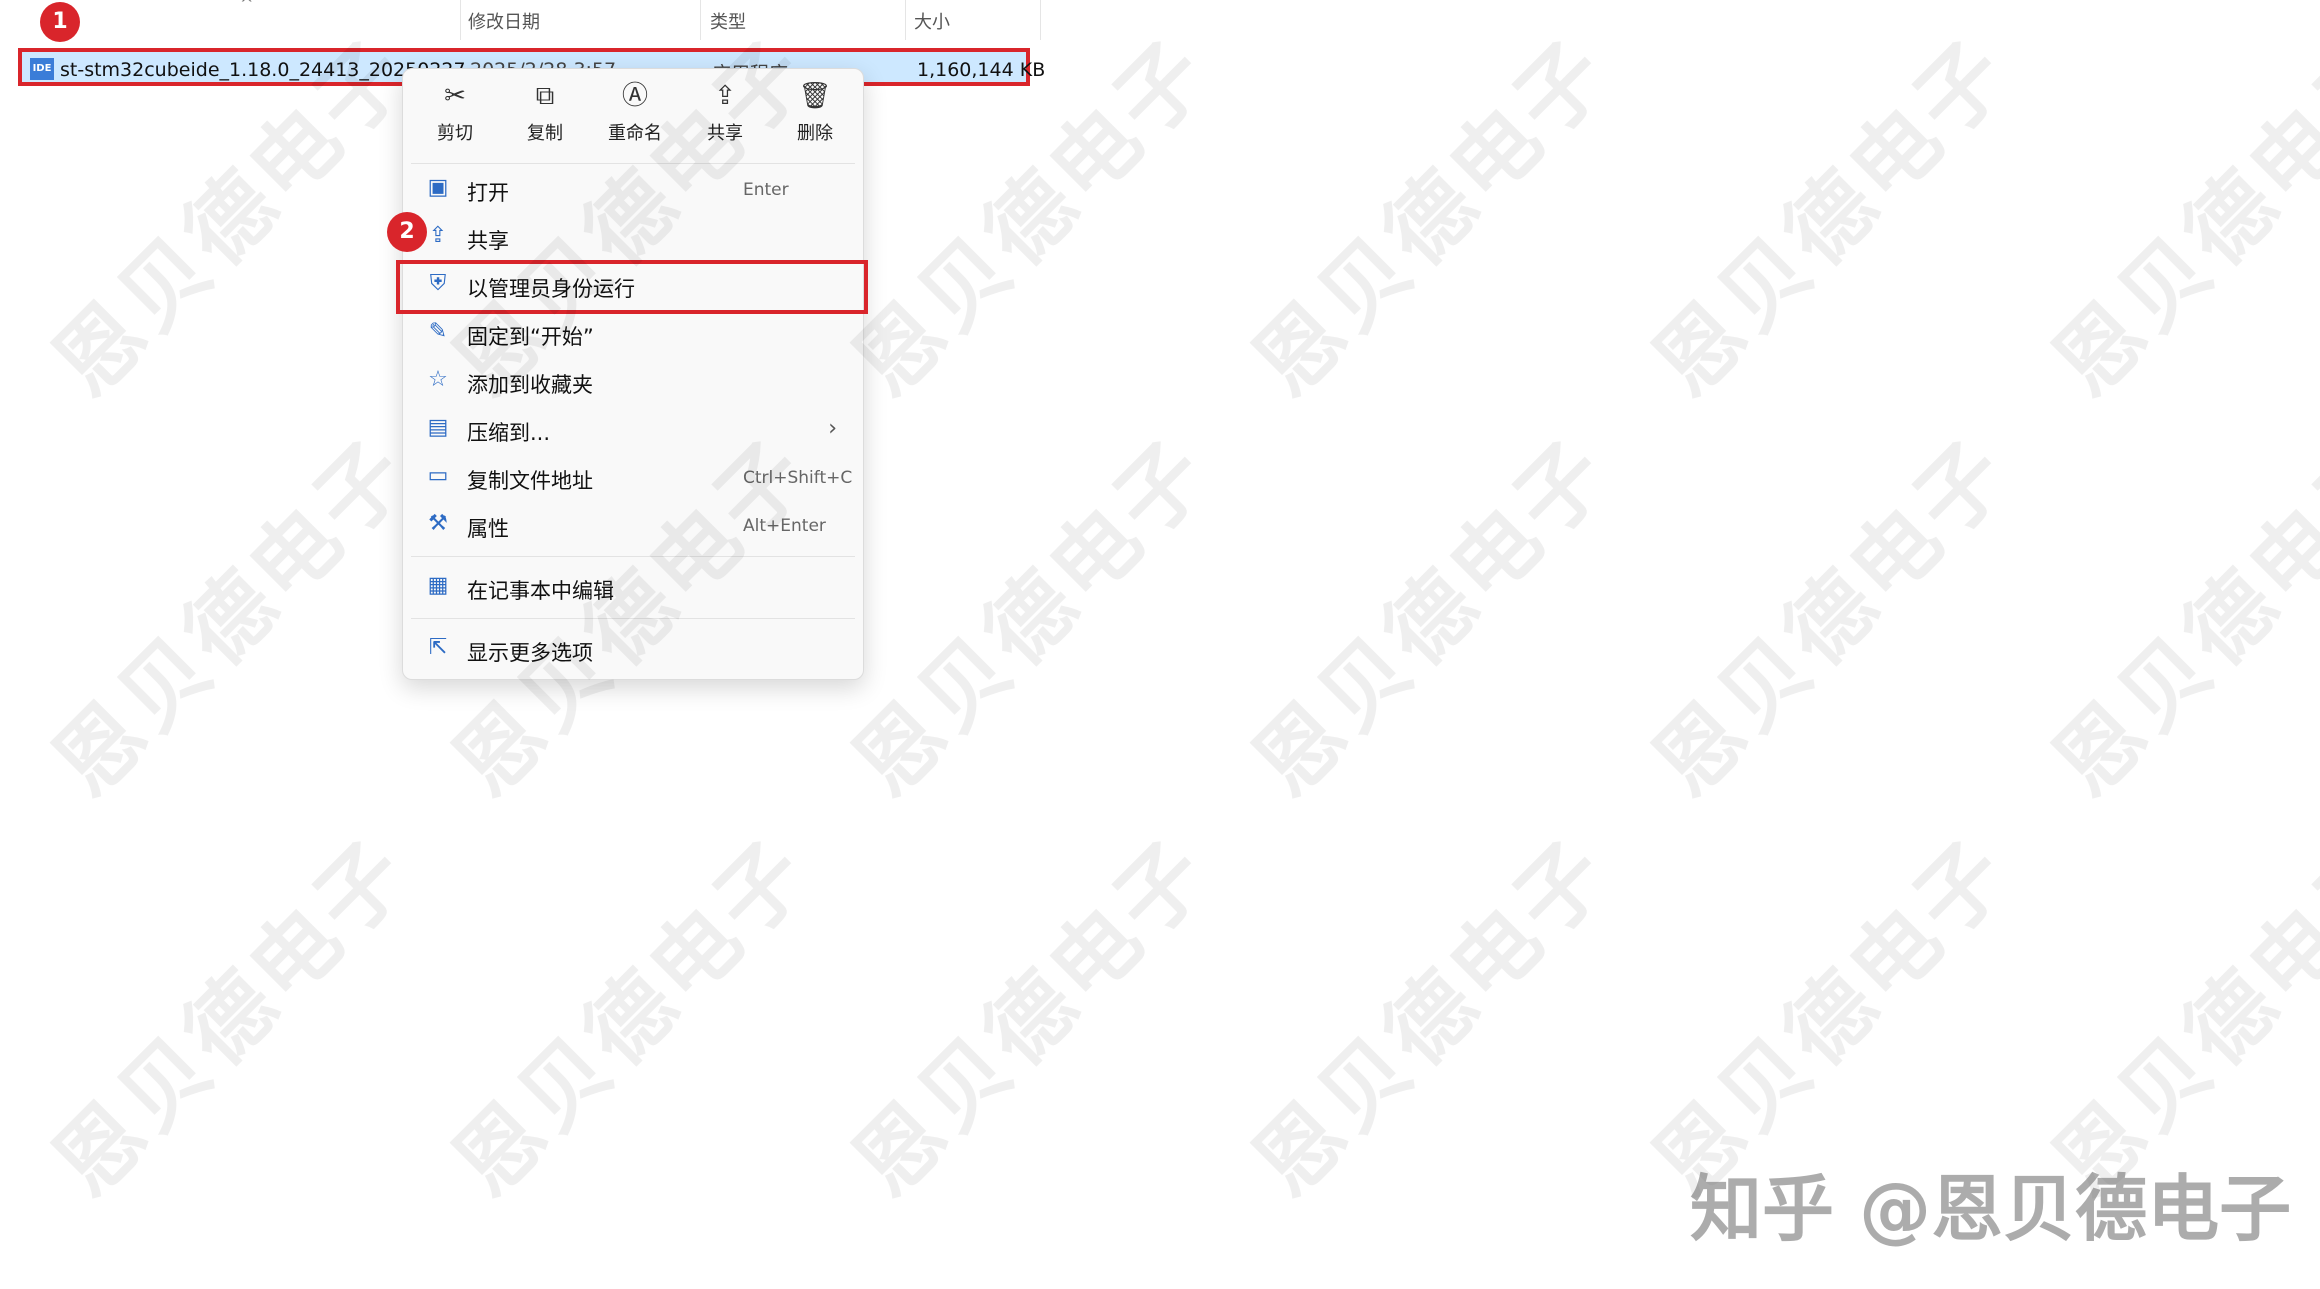 The height and width of the screenshot is (1289, 2320). I want to click on menu-item-label: 显示更多选项, so click(530, 653).